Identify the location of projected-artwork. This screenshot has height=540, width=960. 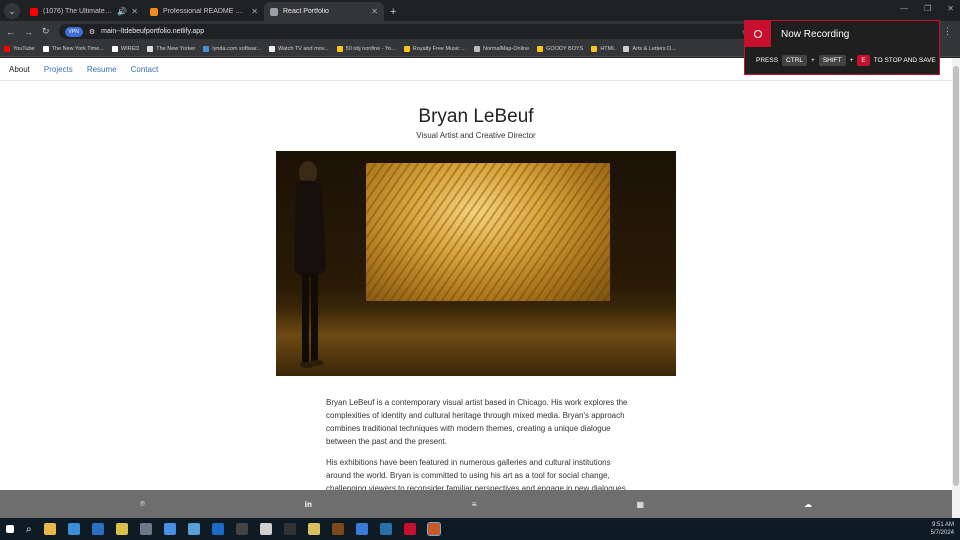
(488, 232).